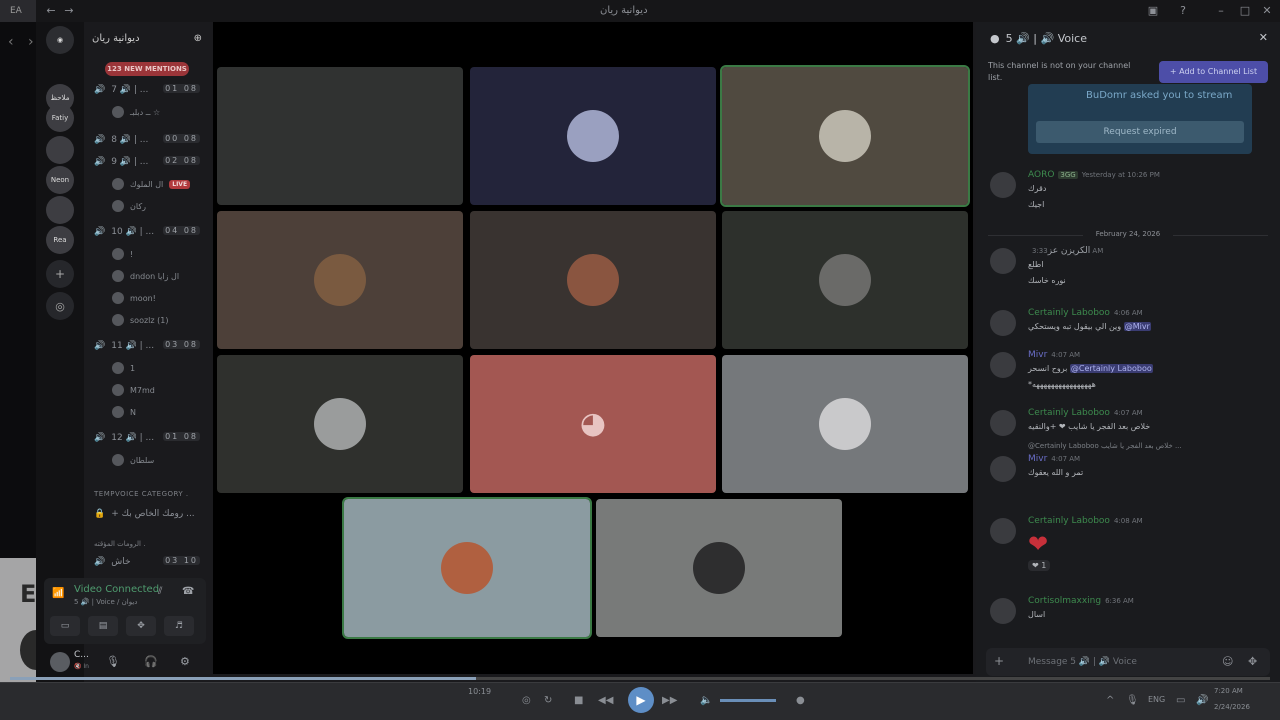  What do you see at coordinates (31, 42) in the screenshot?
I see `chevron-right-icon: ›` at bounding box center [31, 42].